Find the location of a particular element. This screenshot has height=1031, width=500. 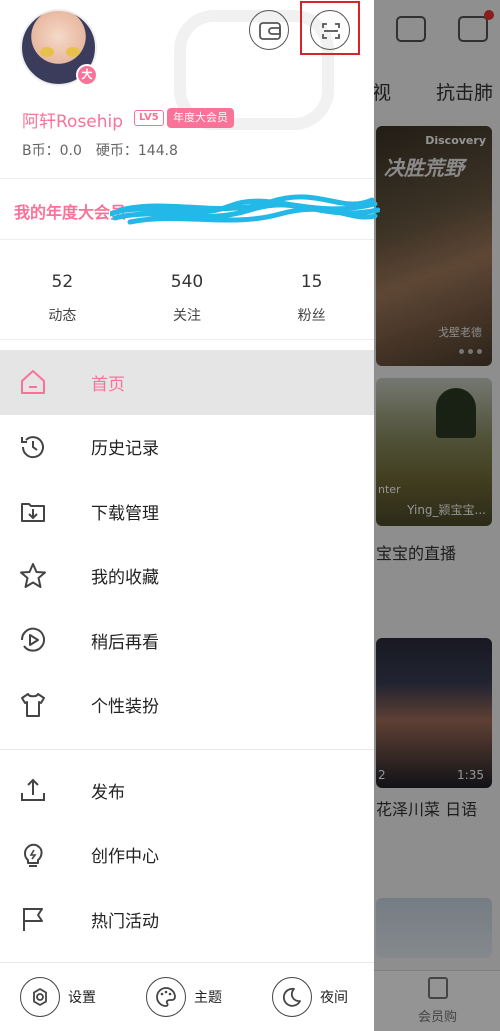

wallet-icon is located at coordinates (270, 31).